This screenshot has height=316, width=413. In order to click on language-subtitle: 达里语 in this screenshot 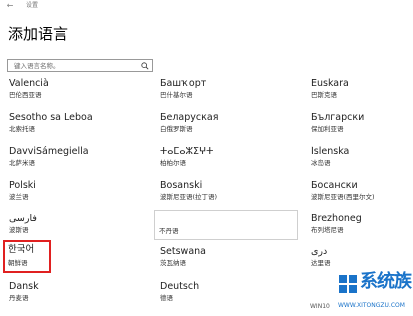, I will do `click(321, 263)`.